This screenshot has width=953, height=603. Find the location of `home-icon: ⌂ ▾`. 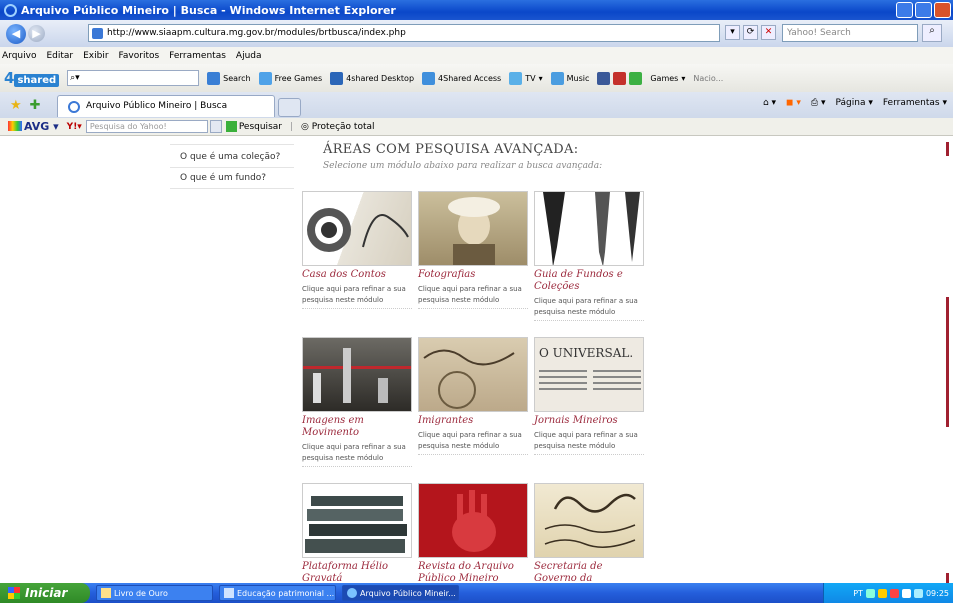

home-icon: ⌂ ▾ is located at coordinates (769, 103).